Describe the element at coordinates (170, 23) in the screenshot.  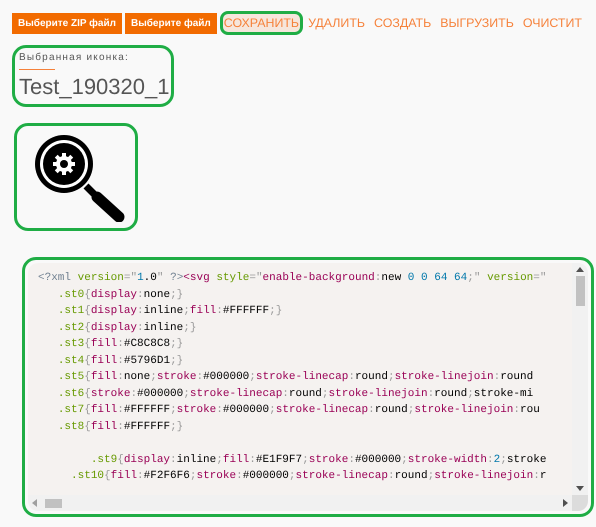
I see `file-button: Выберите файл` at that location.